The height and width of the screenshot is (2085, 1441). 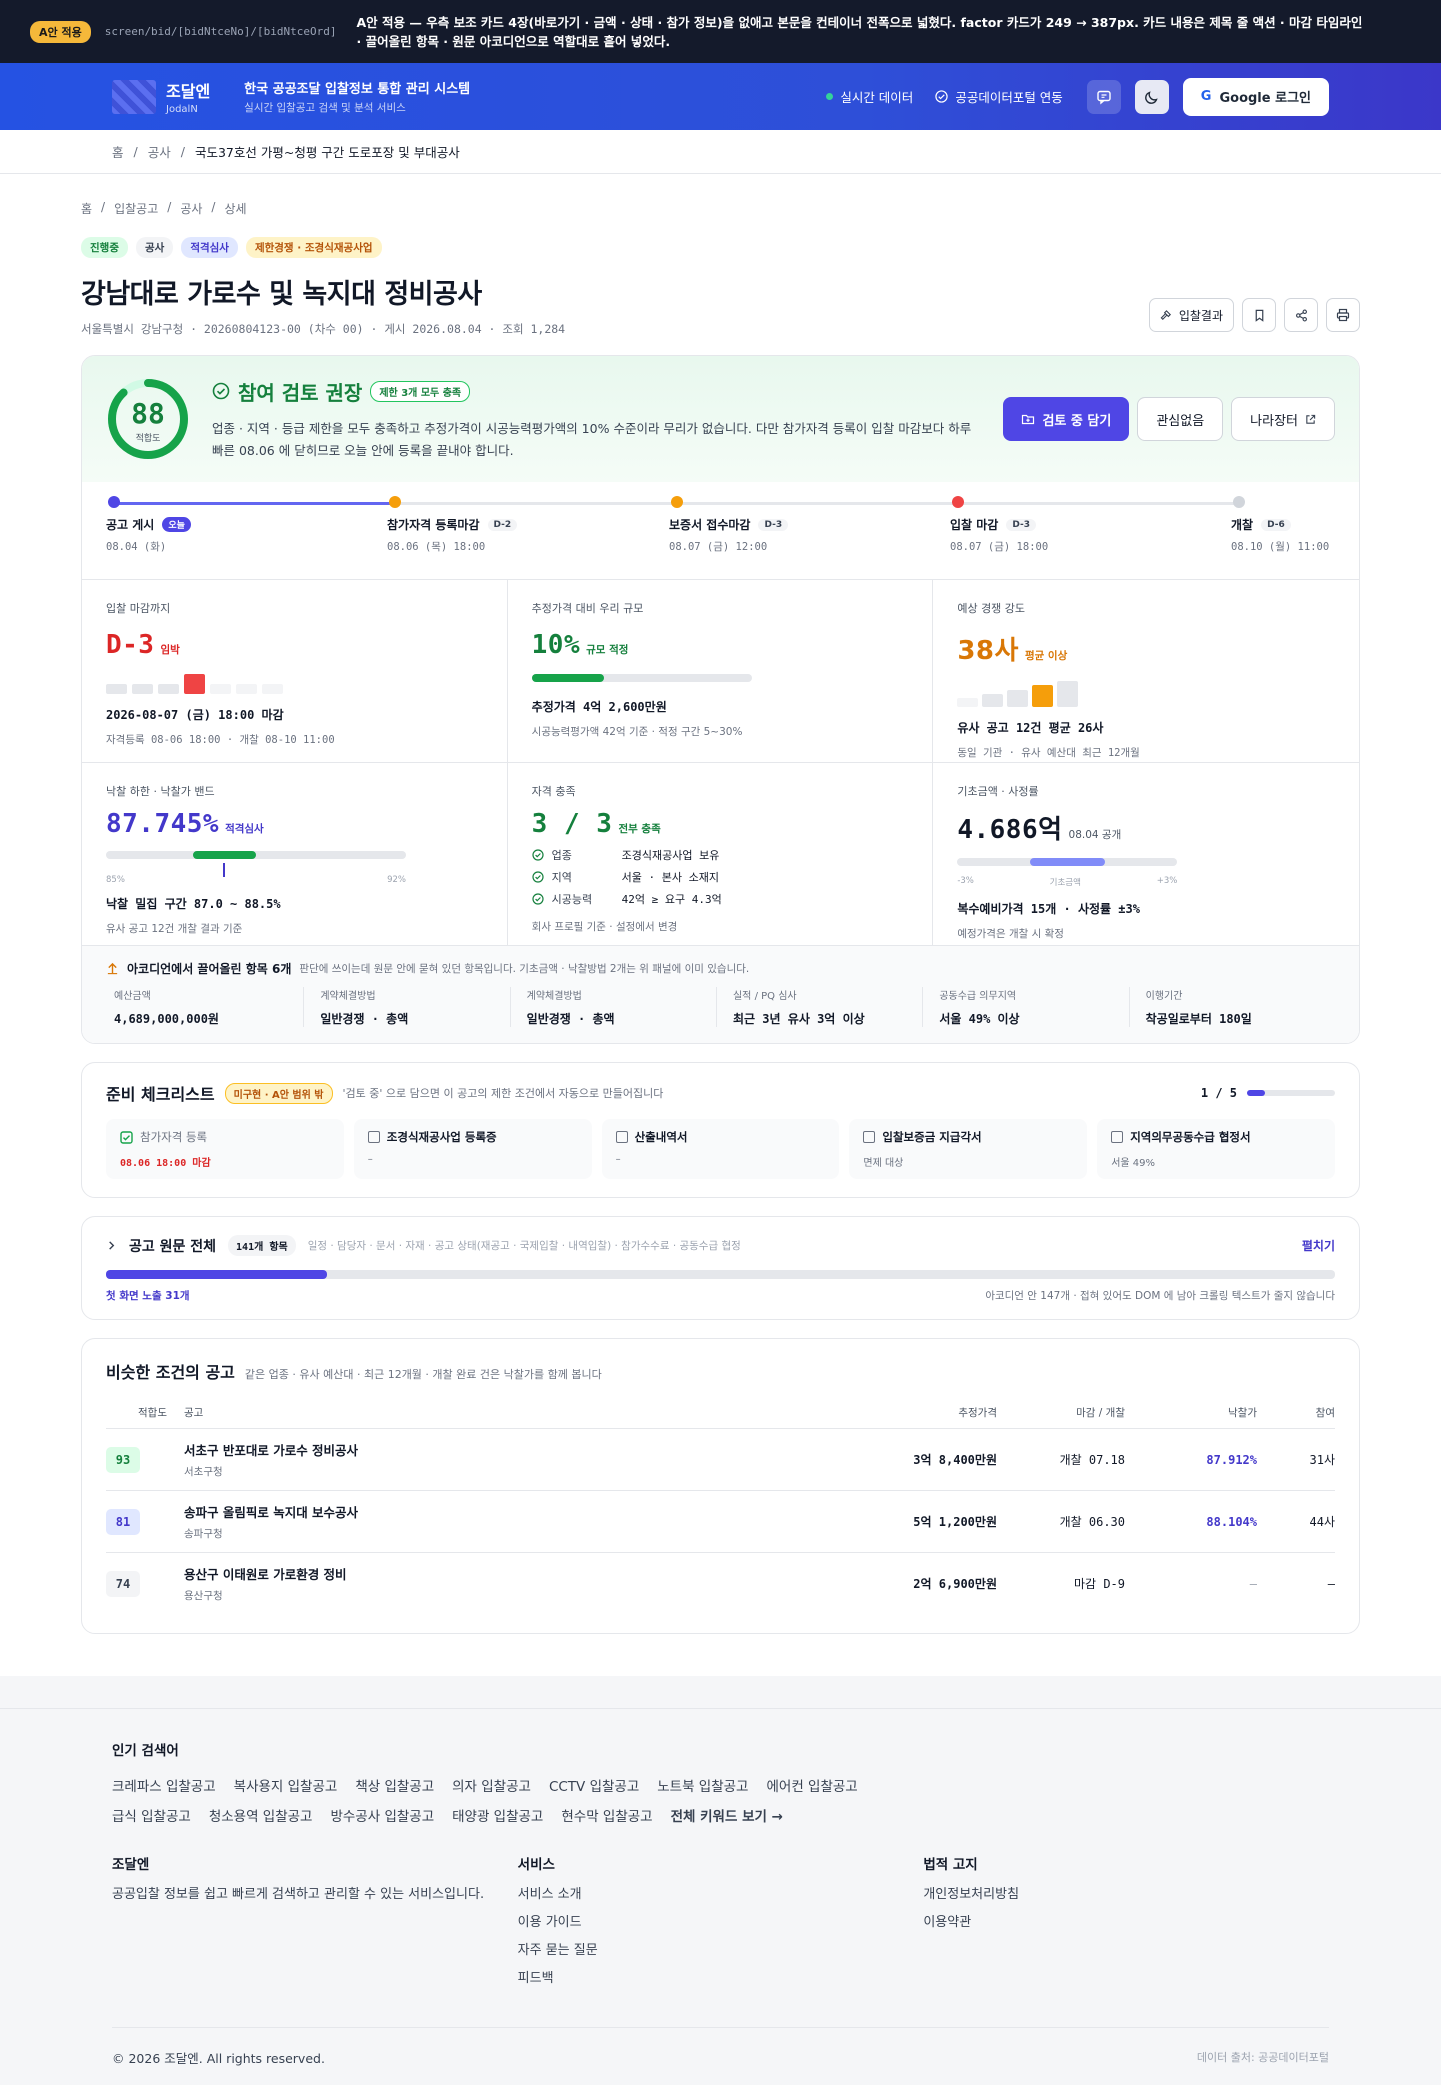 What do you see at coordinates (261, 1815) in the screenshot?
I see `keyword-link: 청소용역 입찰공고` at bounding box center [261, 1815].